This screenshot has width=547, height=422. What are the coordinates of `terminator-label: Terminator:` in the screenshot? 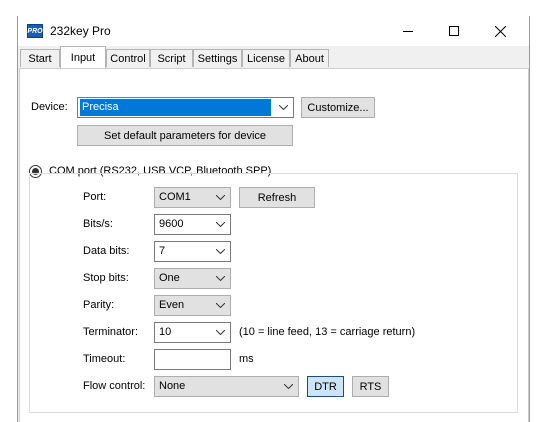 It's located at (111, 332).